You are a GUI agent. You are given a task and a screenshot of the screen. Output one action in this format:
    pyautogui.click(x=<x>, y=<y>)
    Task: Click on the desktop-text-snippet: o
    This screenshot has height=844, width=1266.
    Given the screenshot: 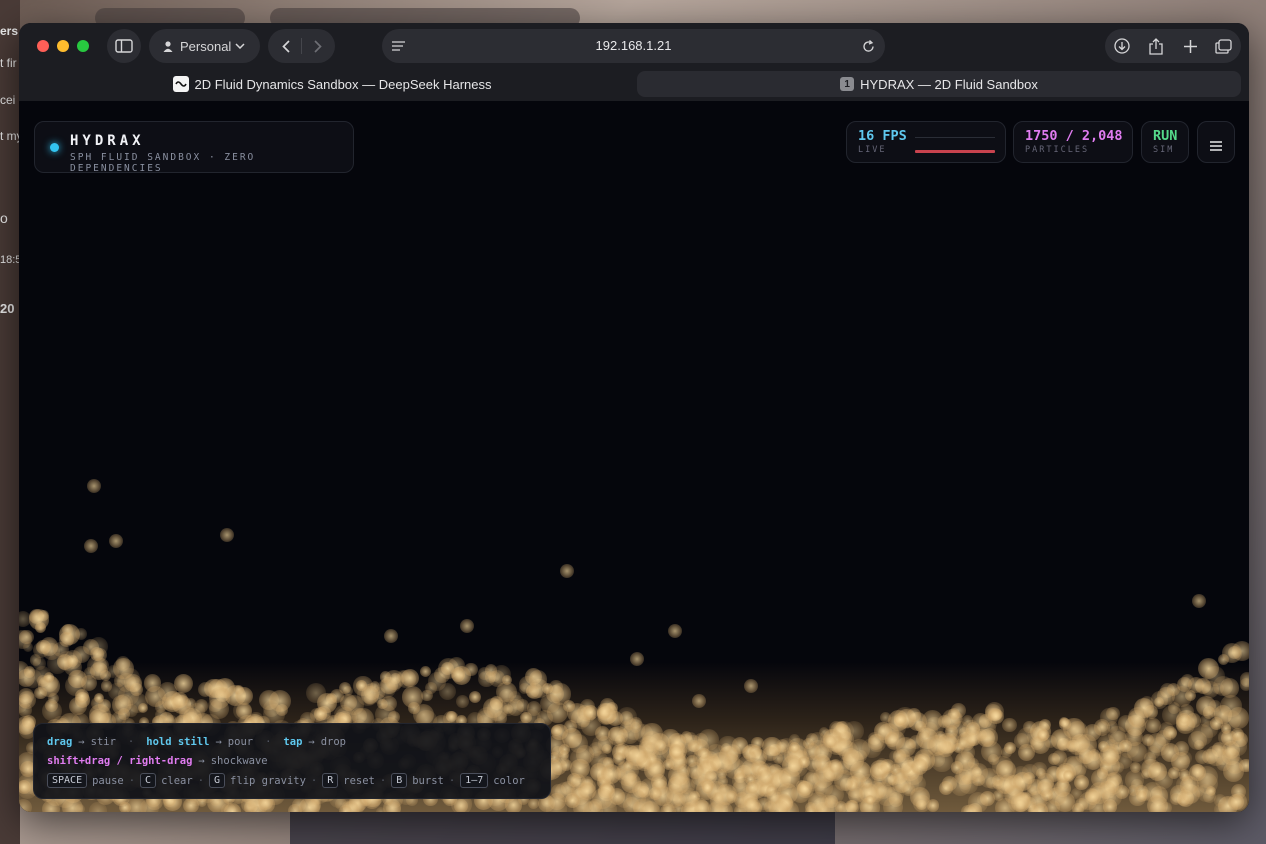 What is the action you would take?
    pyautogui.click(x=4, y=218)
    